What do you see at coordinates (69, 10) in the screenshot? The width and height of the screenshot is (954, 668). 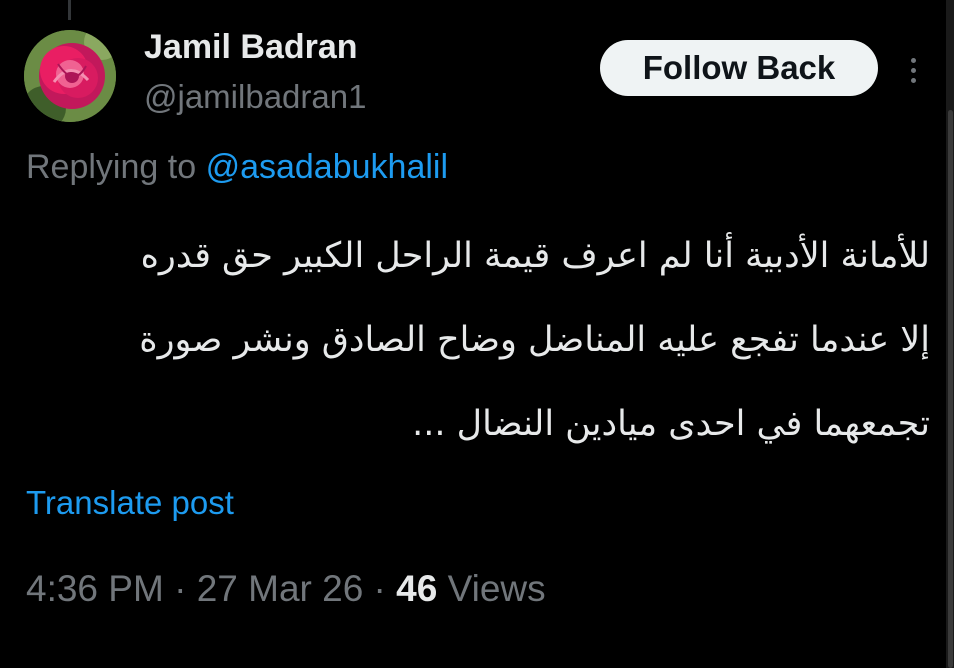 I see `thread-line` at bounding box center [69, 10].